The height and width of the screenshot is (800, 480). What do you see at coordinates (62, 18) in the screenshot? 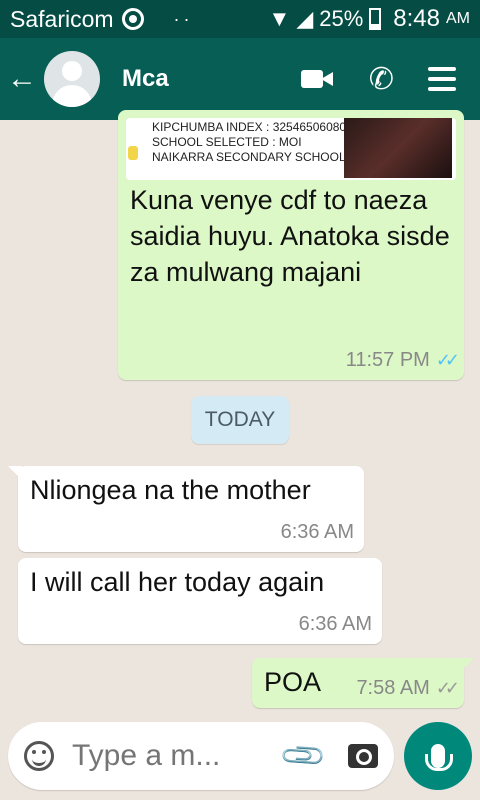
I see `carrier-name: Safaricom` at bounding box center [62, 18].